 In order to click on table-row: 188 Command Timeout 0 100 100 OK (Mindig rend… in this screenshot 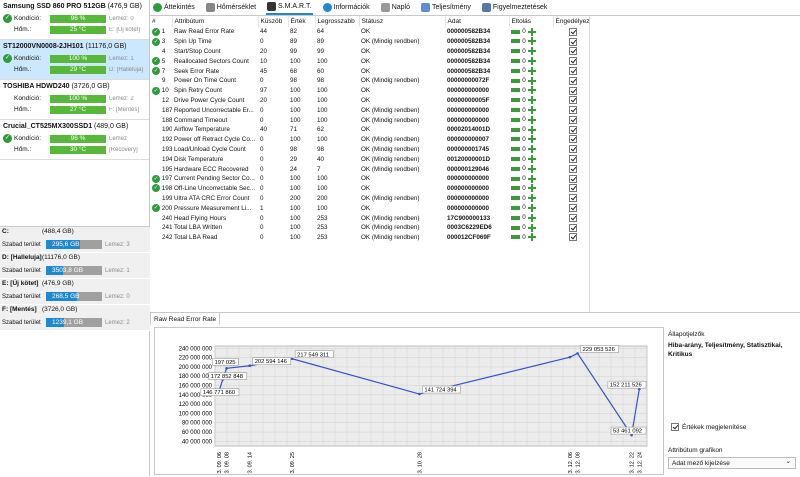, I will do `click(369, 120)`.